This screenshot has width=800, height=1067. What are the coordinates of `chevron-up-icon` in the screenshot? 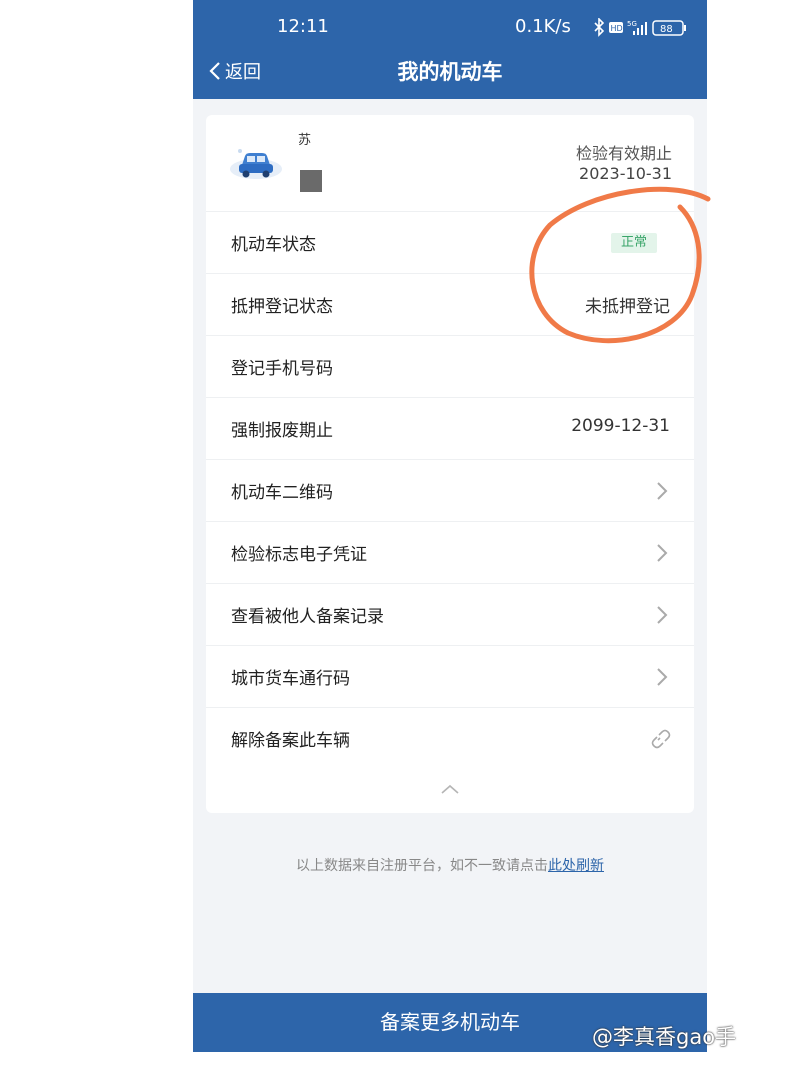 It's located at (450, 789).